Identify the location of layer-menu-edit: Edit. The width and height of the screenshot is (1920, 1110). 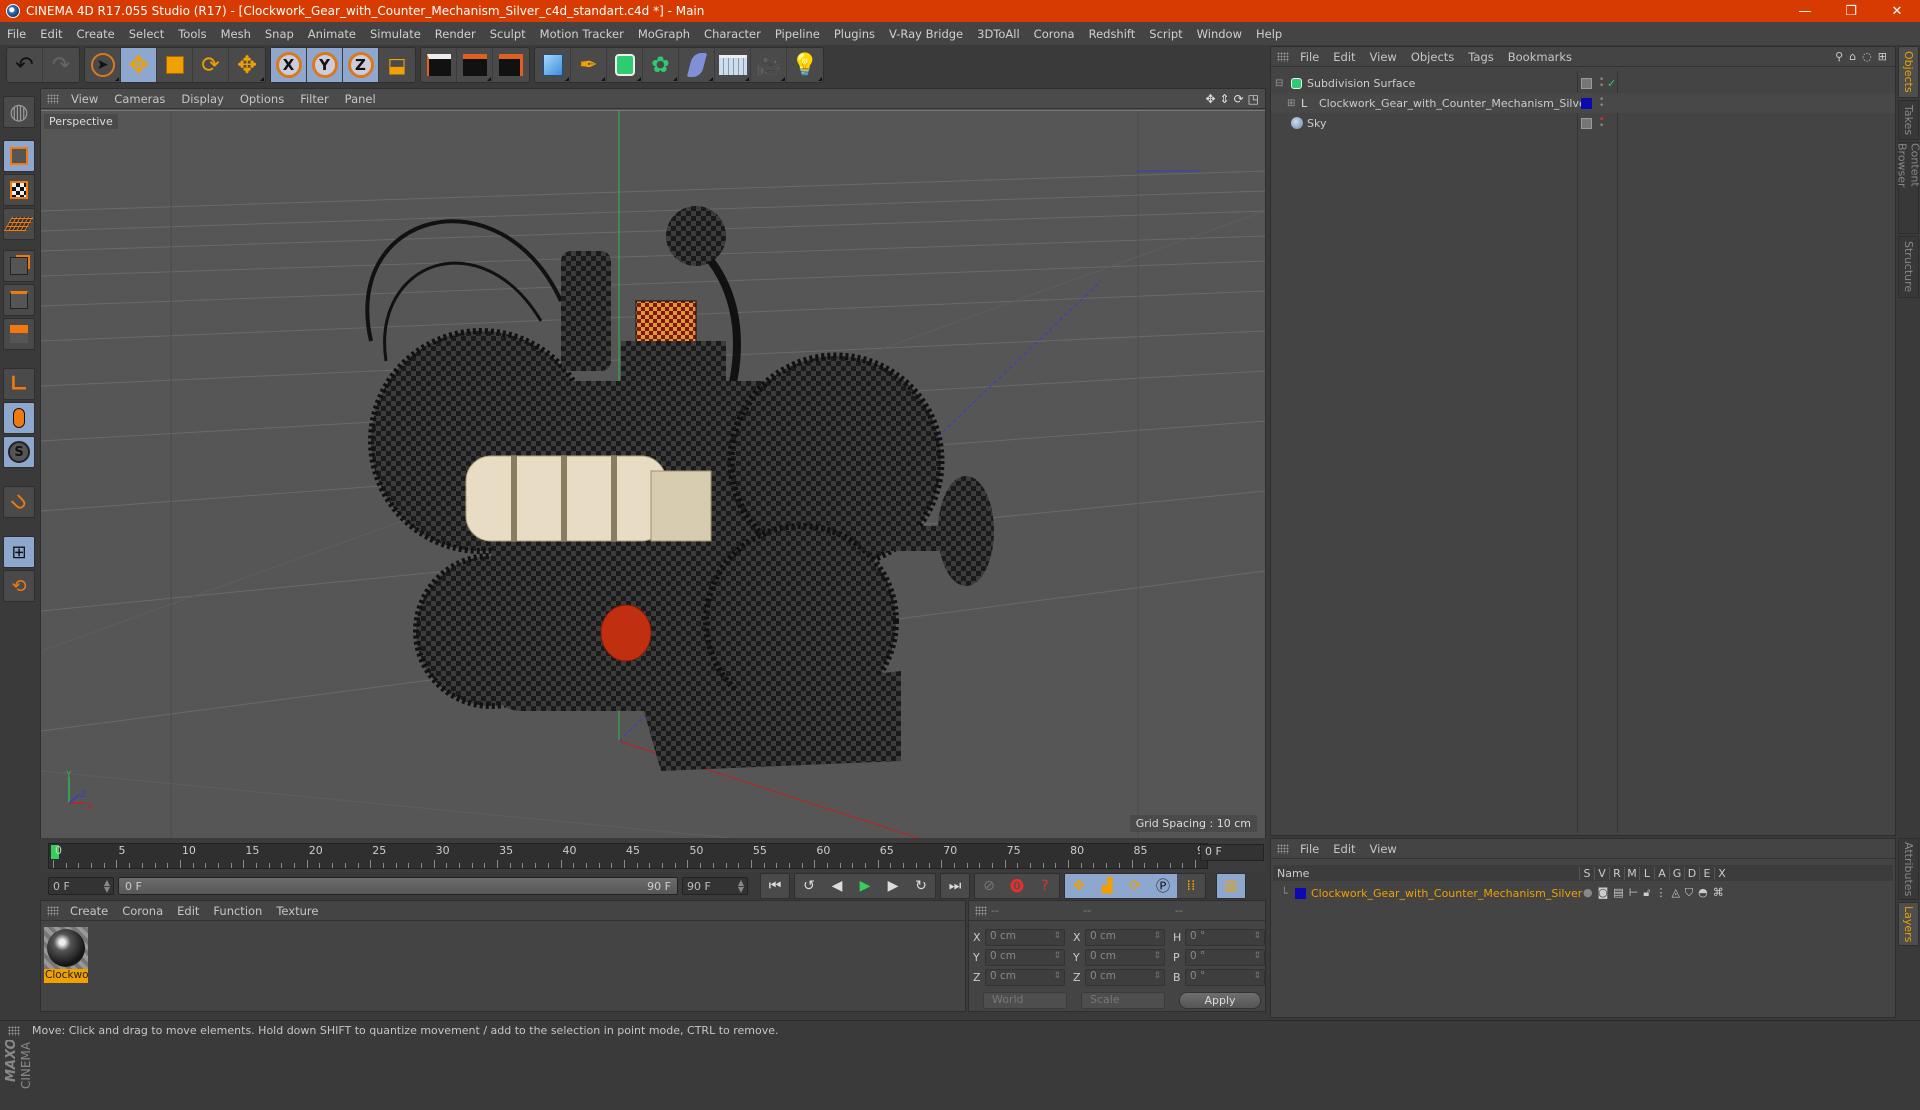
(1344, 849).